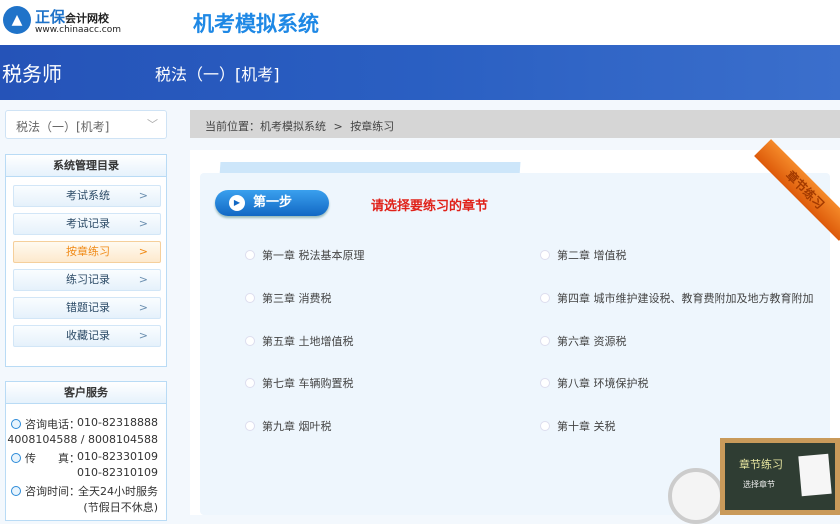  What do you see at coordinates (50, 17) in the screenshot?
I see `logo-brand: 正保` at bounding box center [50, 17].